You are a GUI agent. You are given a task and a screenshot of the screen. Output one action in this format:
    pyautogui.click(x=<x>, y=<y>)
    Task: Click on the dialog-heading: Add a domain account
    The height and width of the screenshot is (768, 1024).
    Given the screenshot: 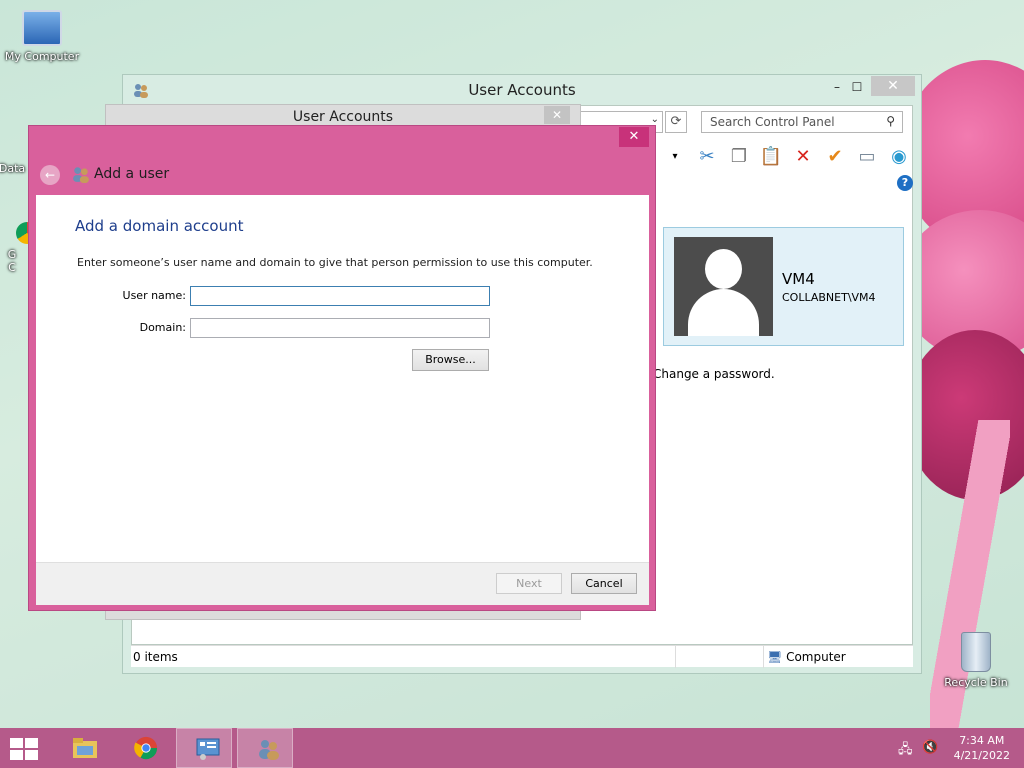 What is the action you would take?
    pyautogui.click(x=159, y=226)
    